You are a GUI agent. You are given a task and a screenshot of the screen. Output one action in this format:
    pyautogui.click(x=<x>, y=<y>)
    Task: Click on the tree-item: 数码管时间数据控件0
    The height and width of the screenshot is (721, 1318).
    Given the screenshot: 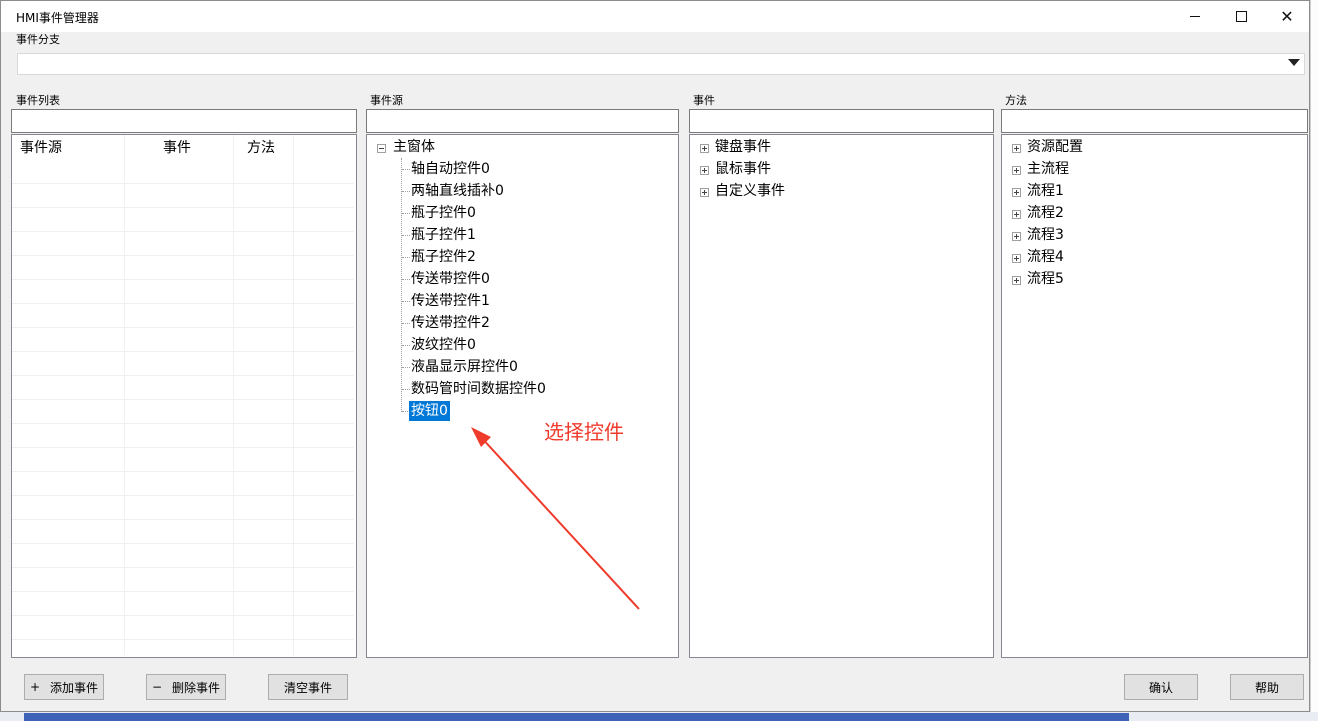 What is the action you would take?
    pyautogui.click(x=478, y=389)
    